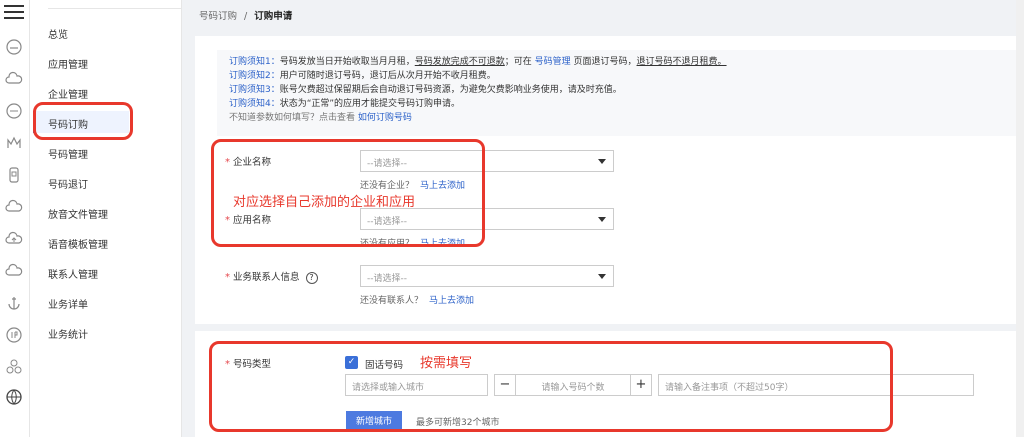 The height and width of the screenshot is (437, 1024). What do you see at coordinates (68, 333) in the screenshot?
I see `sidebar-item-business-stats: 业务统计` at bounding box center [68, 333].